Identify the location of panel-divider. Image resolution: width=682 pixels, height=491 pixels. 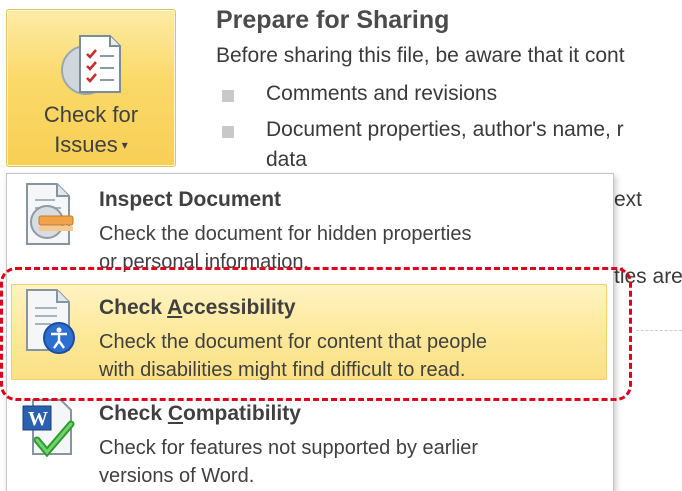
(659, 330).